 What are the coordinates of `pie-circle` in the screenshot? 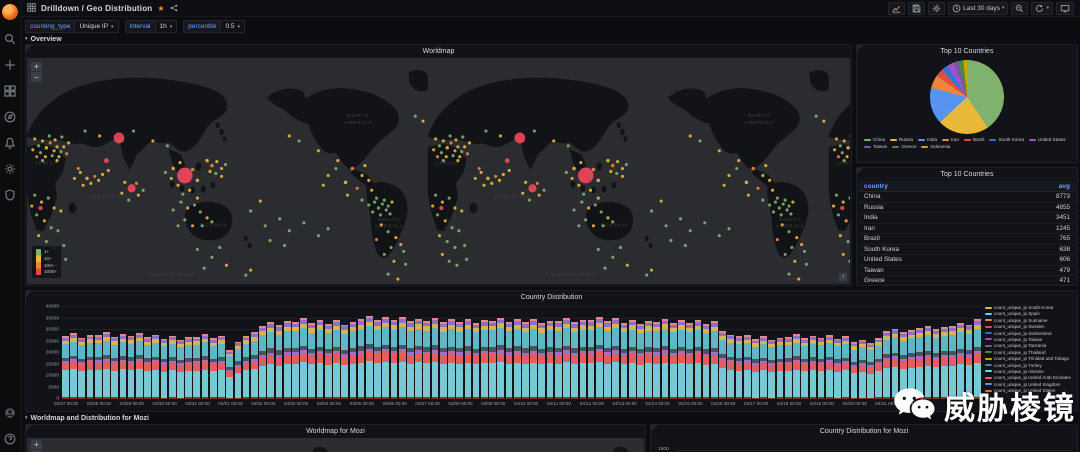 It's located at (967, 97).